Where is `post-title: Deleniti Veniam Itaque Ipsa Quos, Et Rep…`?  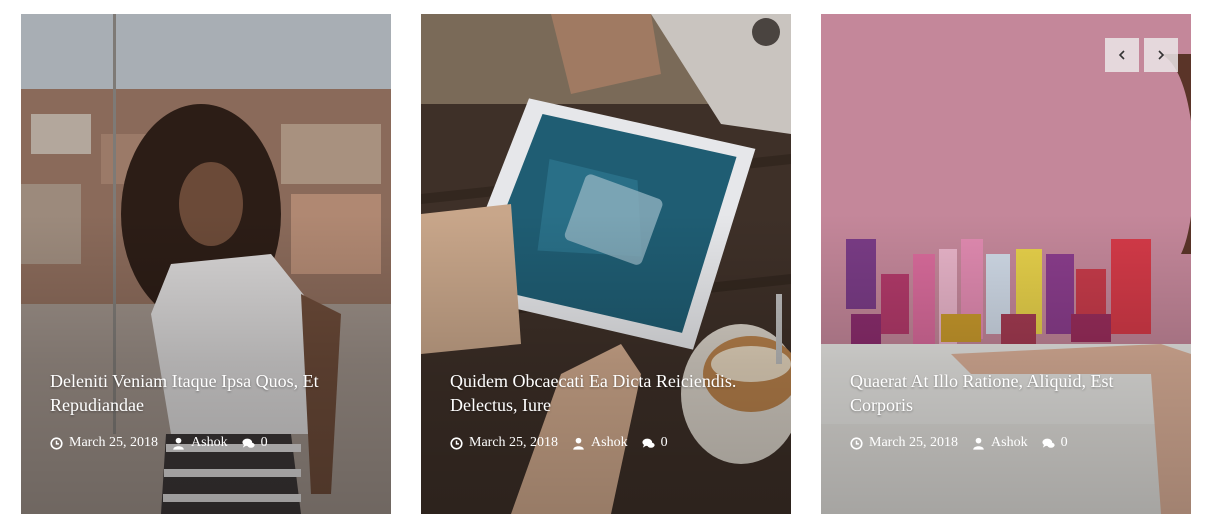
post-title: Deleniti Veniam Itaque Ipsa Quos, Et Rep… is located at coordinates (208, 393).